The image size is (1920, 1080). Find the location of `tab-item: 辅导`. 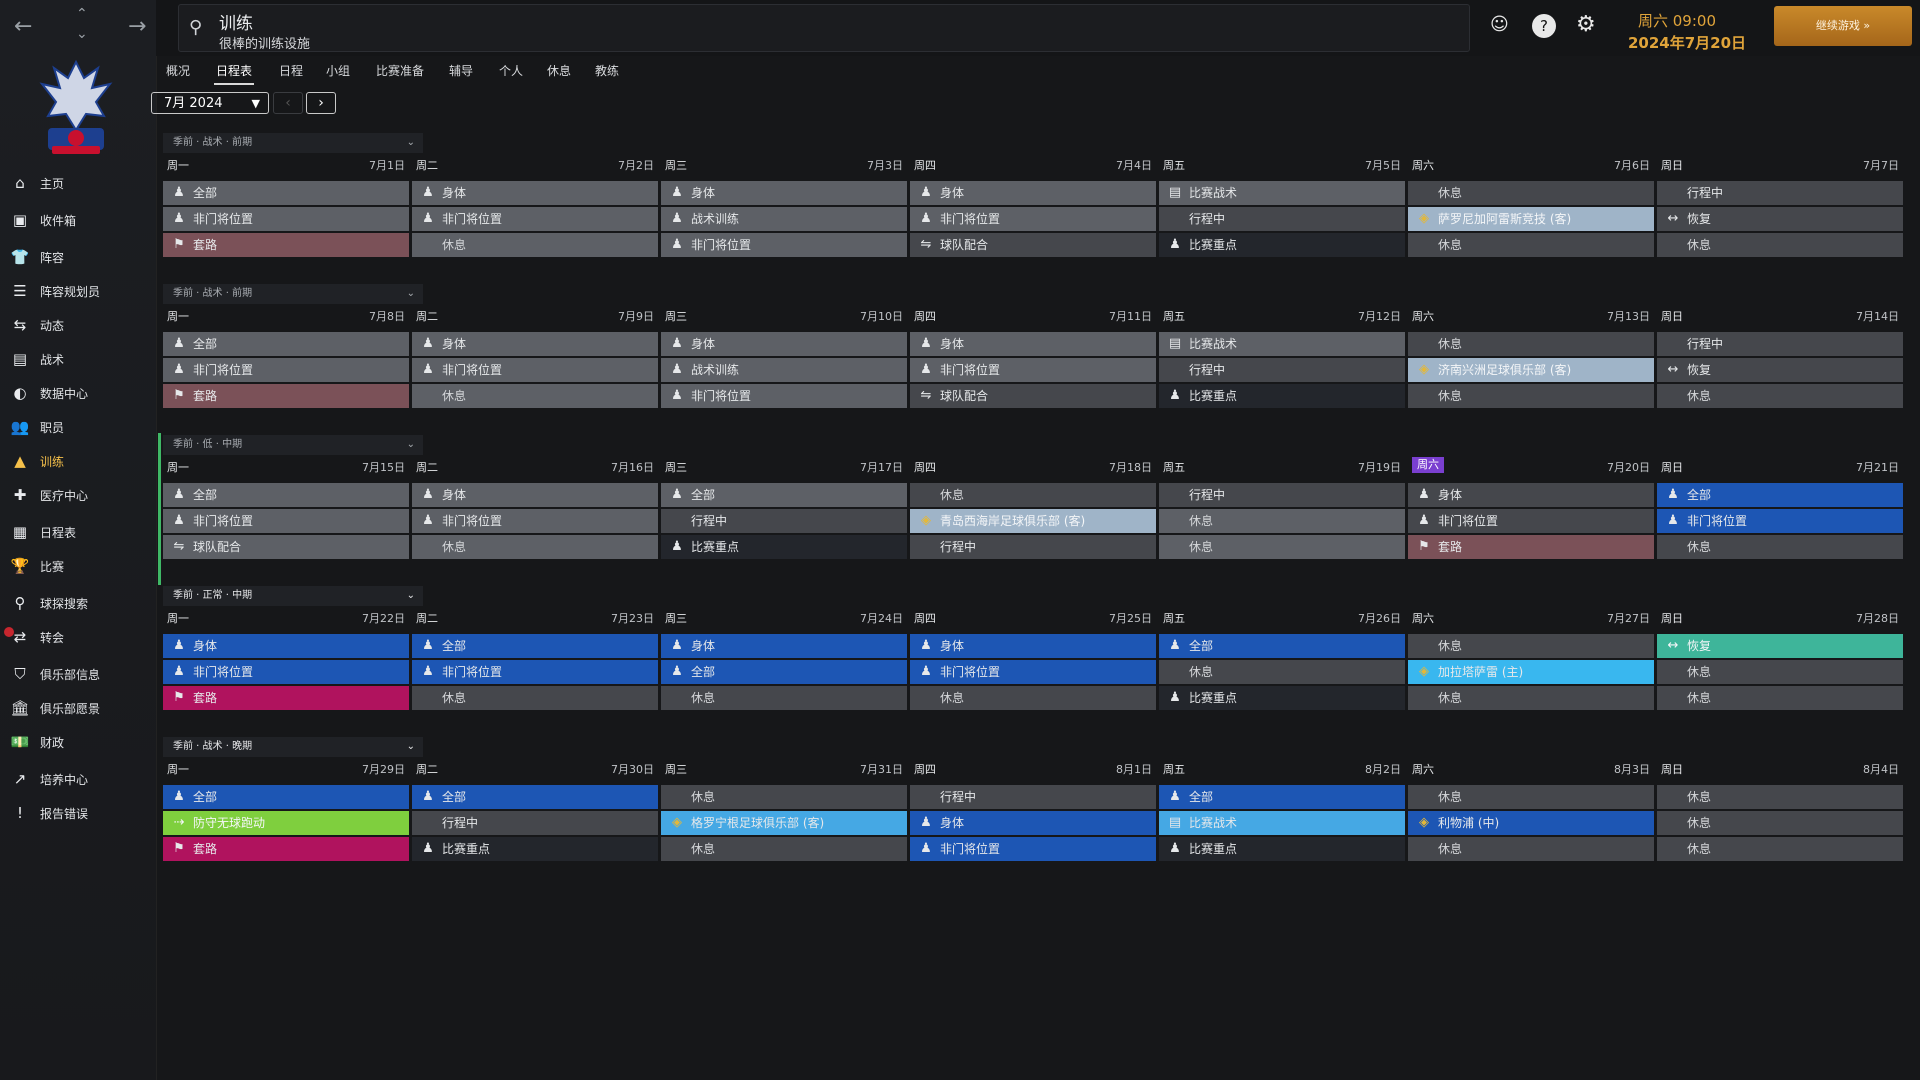

tab-item: 辅导 is located at coordinates (461, 70).